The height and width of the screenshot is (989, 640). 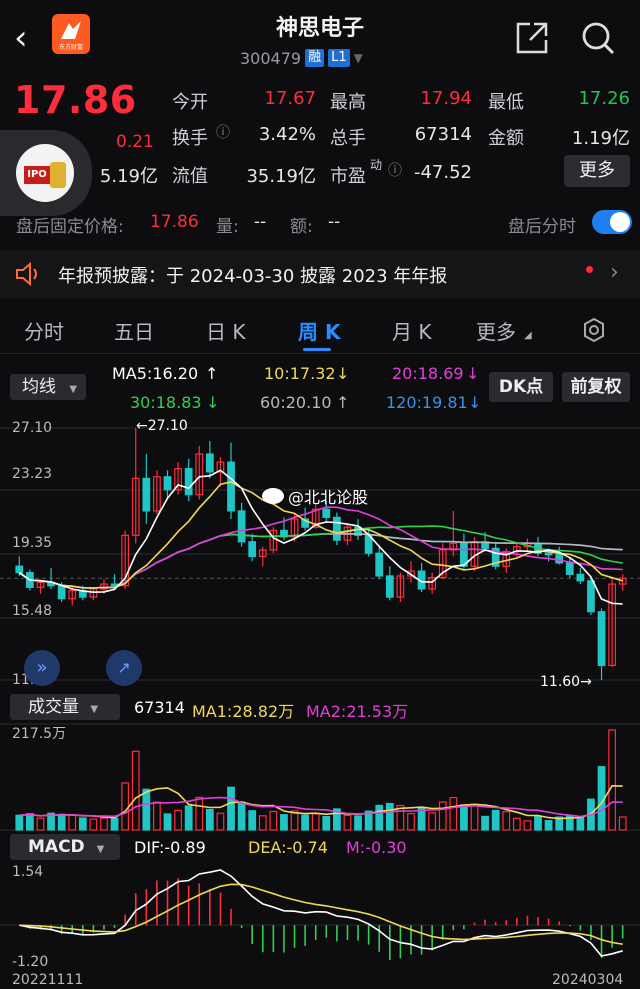 I want to click on low-marker: 11.60→, so click(x=566, y=682).